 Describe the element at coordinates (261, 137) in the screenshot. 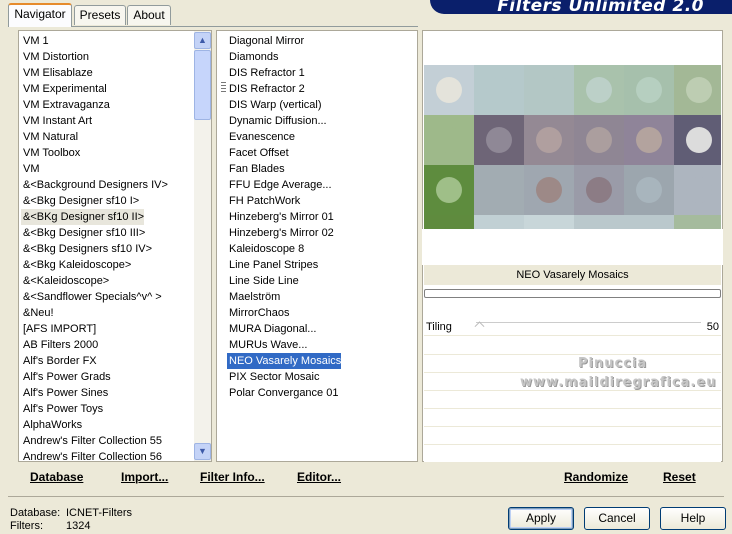

I see `filter-list-item: Evanescence` at that location.